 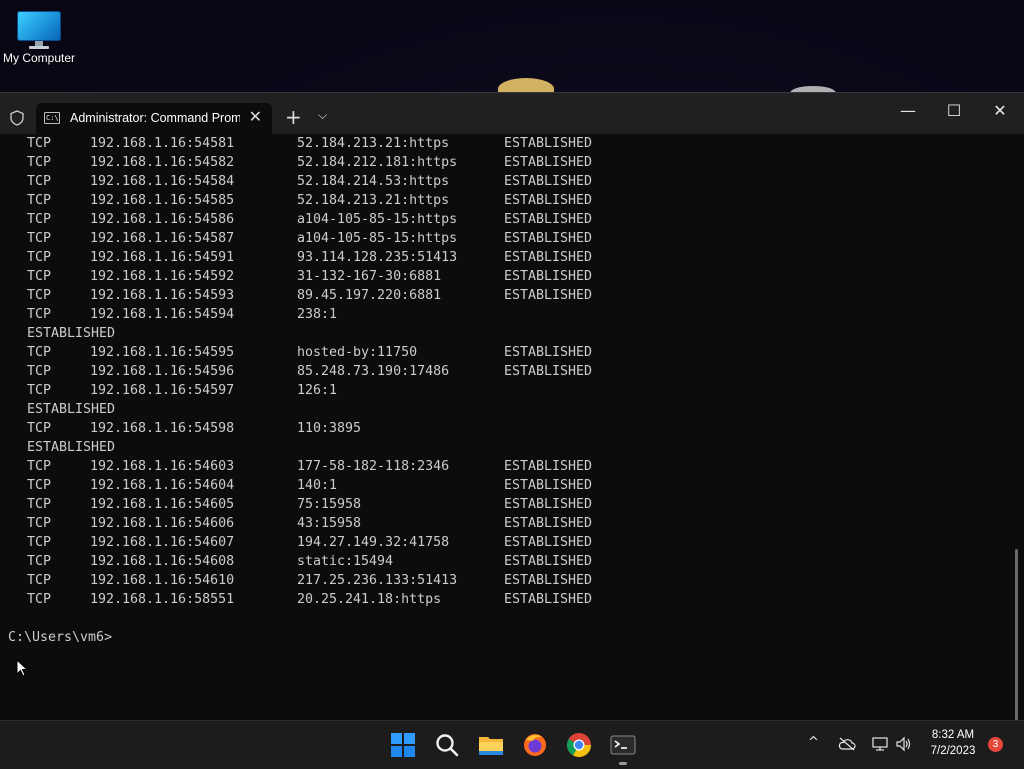 What do you see at coordinates (39, 30) in the screenshot?
I see `monitor-icon` at bounding box center [39, 30].